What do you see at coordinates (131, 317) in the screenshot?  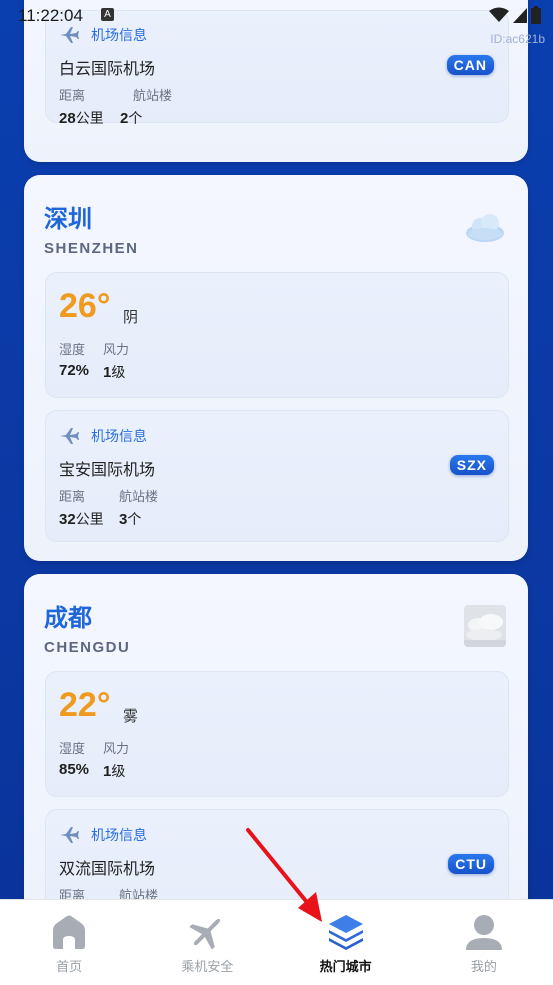 I see `weather-description: 阴` at bounding box center [131, 317].